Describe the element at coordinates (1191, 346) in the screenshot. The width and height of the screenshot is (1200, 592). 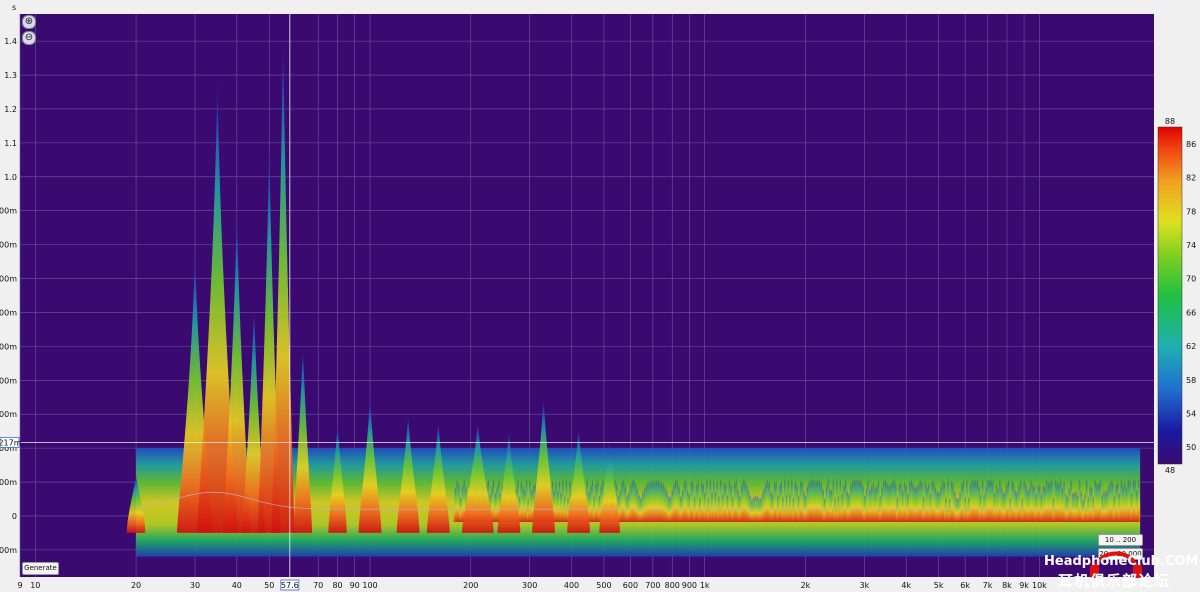
I see `colorbar-tick-label: 62` at that location.